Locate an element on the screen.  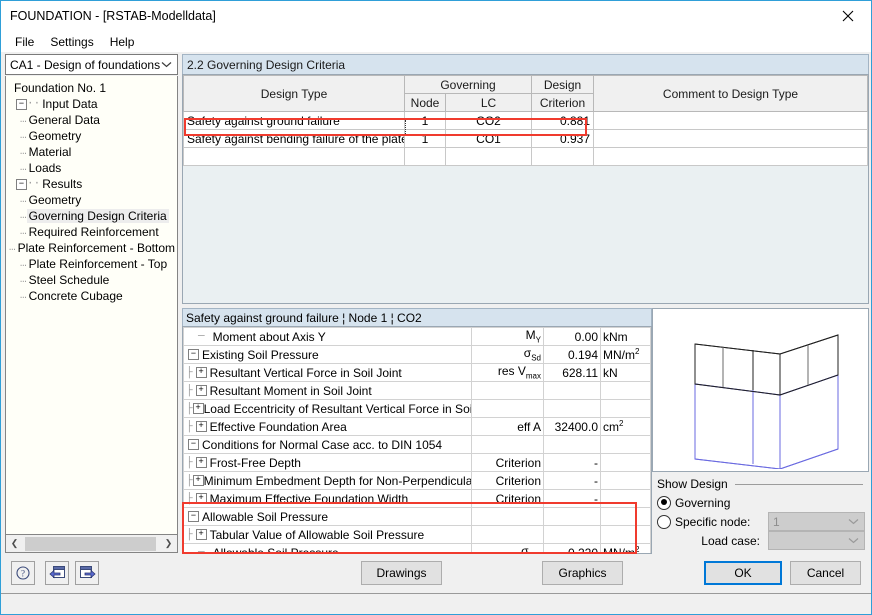
radio-specific-node-icon is located at coordinates (664, 521).